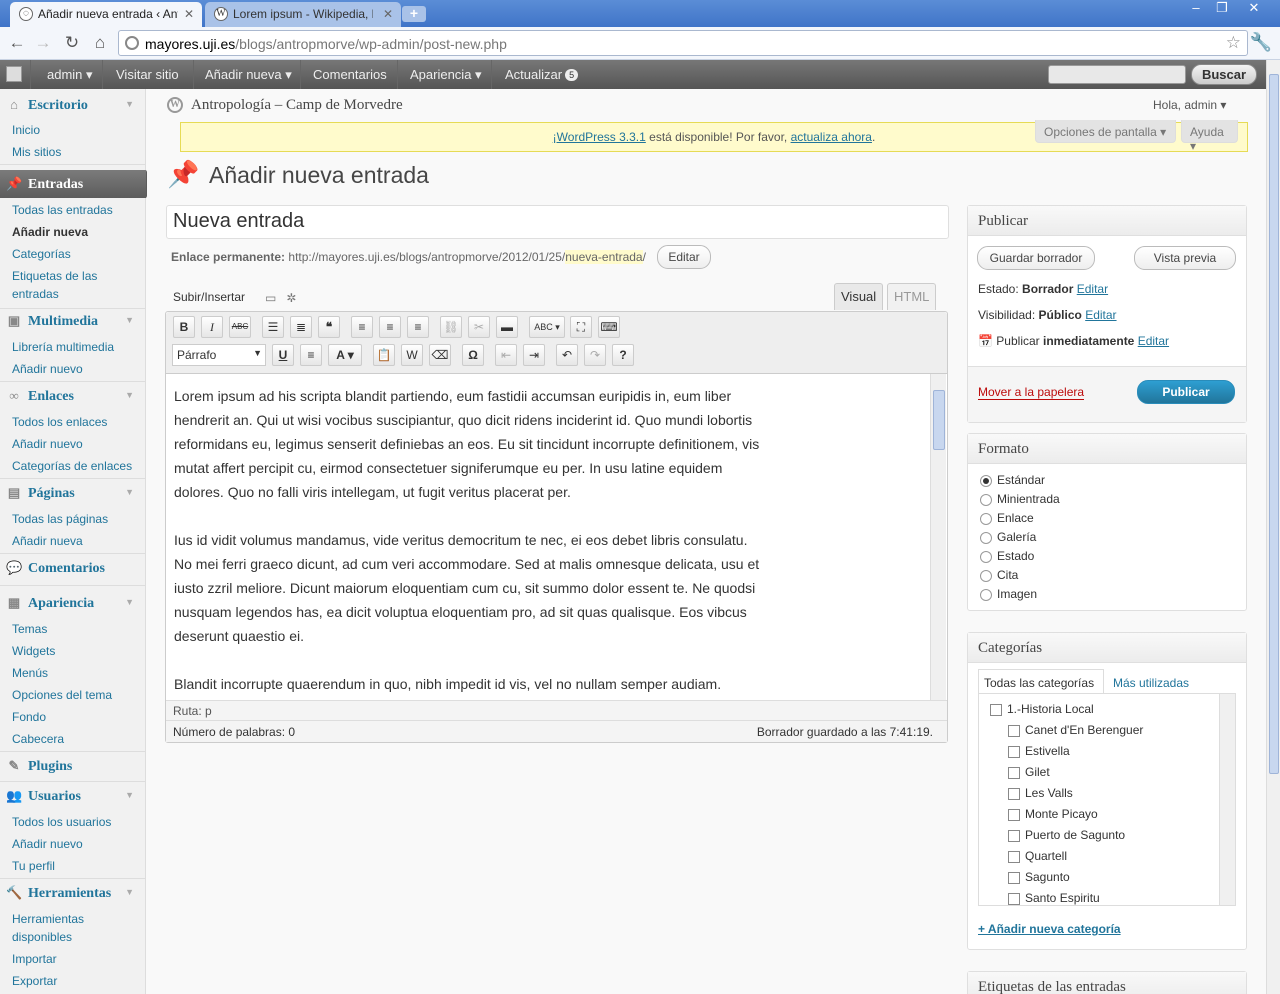 The image size is (1280, 994). What do you see at coordinates (986, 557) in the screenshot?
I see `format-radio-status` at bounding box center [986, 557].